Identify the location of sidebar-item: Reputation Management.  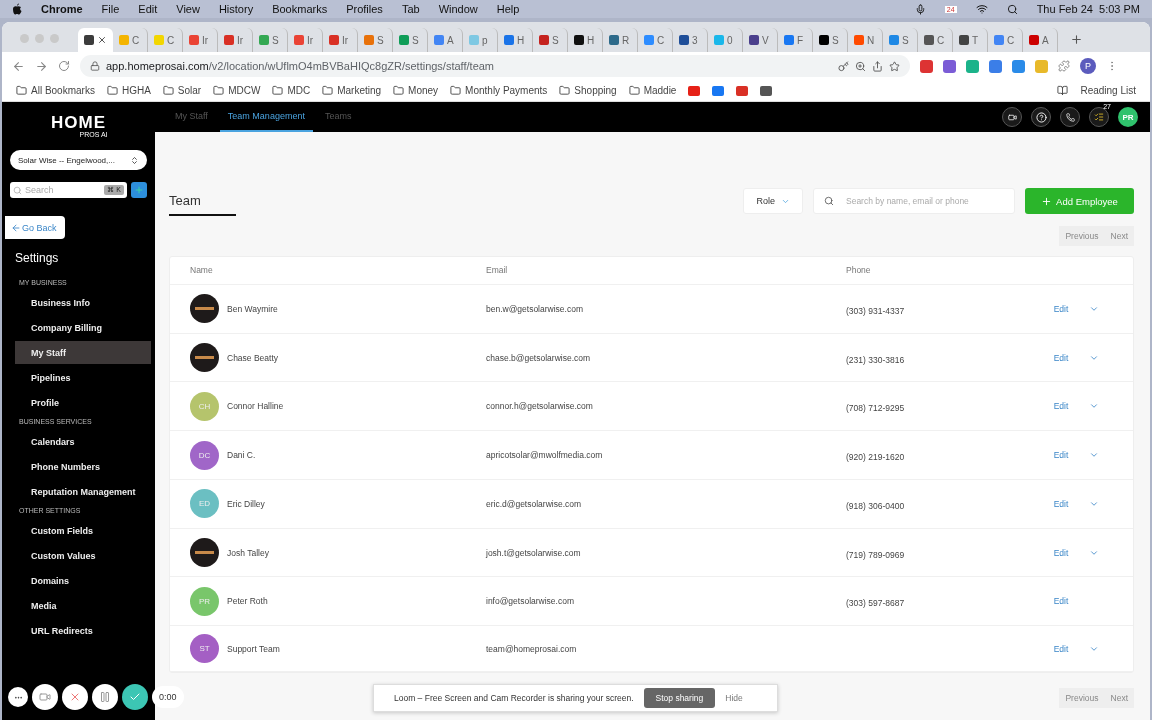
(83, 491).